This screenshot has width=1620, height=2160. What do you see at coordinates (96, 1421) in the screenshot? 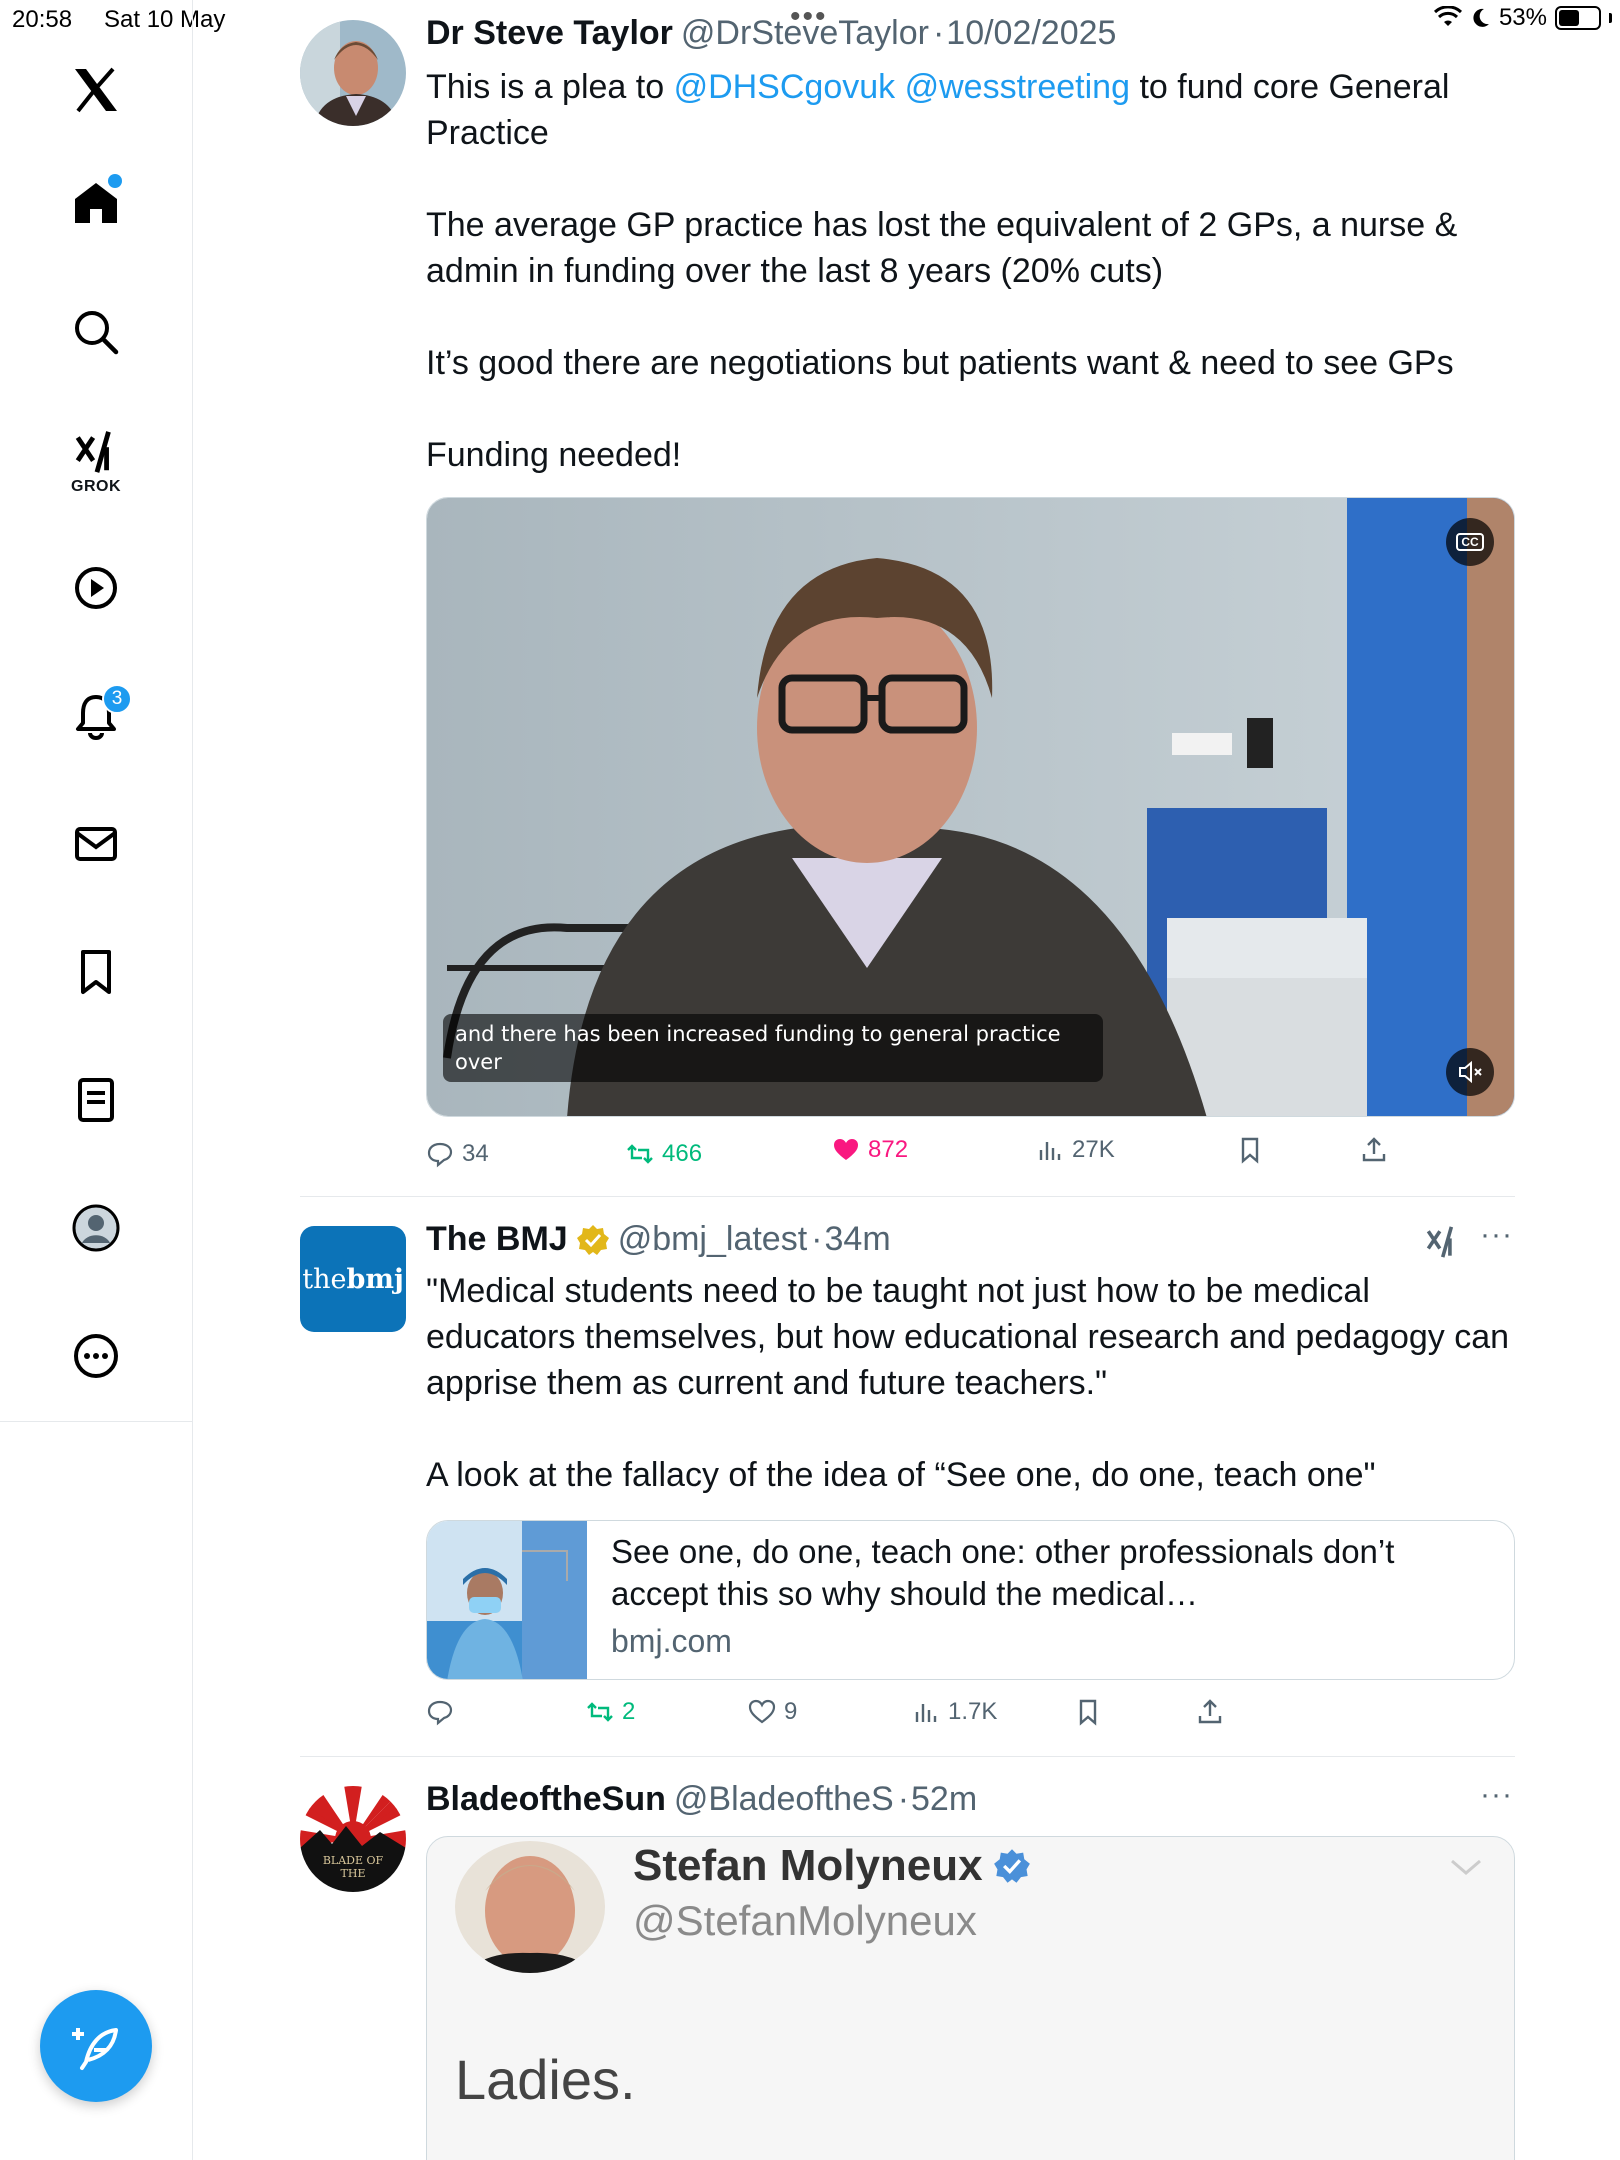
I see `sidebar-divider` at bounding box center [96, 1421].